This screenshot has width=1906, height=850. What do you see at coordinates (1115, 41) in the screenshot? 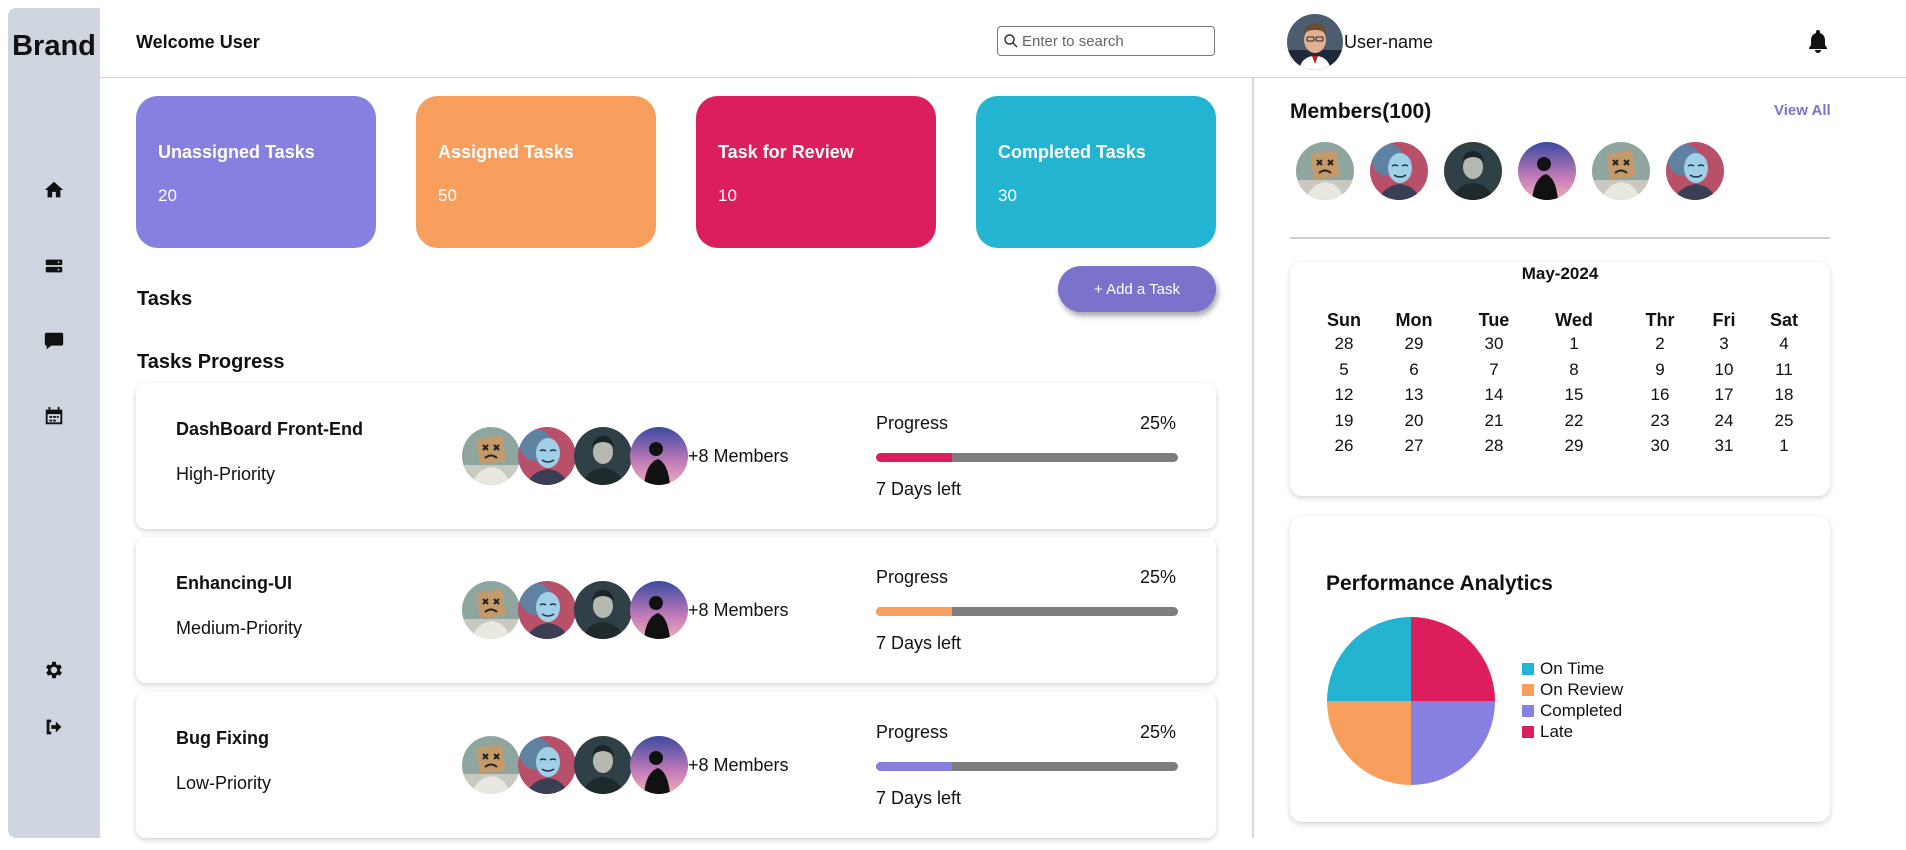
I see `search-input` at bounding box center [1115, 41].